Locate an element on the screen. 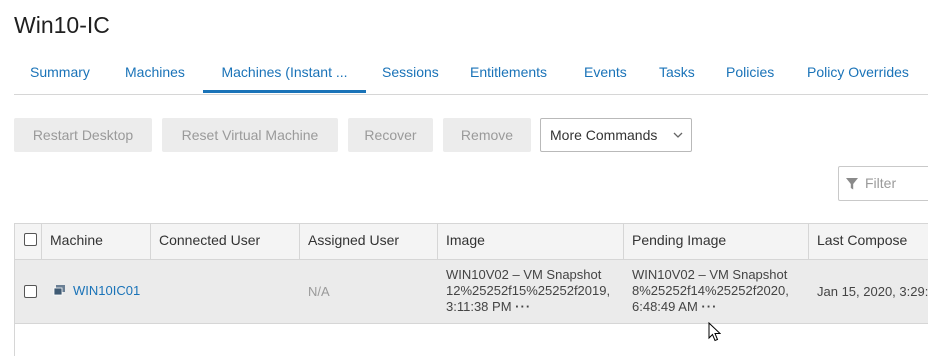 This screenshot has height=356, width=928. filter-placeholder: Filter is located at coordinates (881, 183).